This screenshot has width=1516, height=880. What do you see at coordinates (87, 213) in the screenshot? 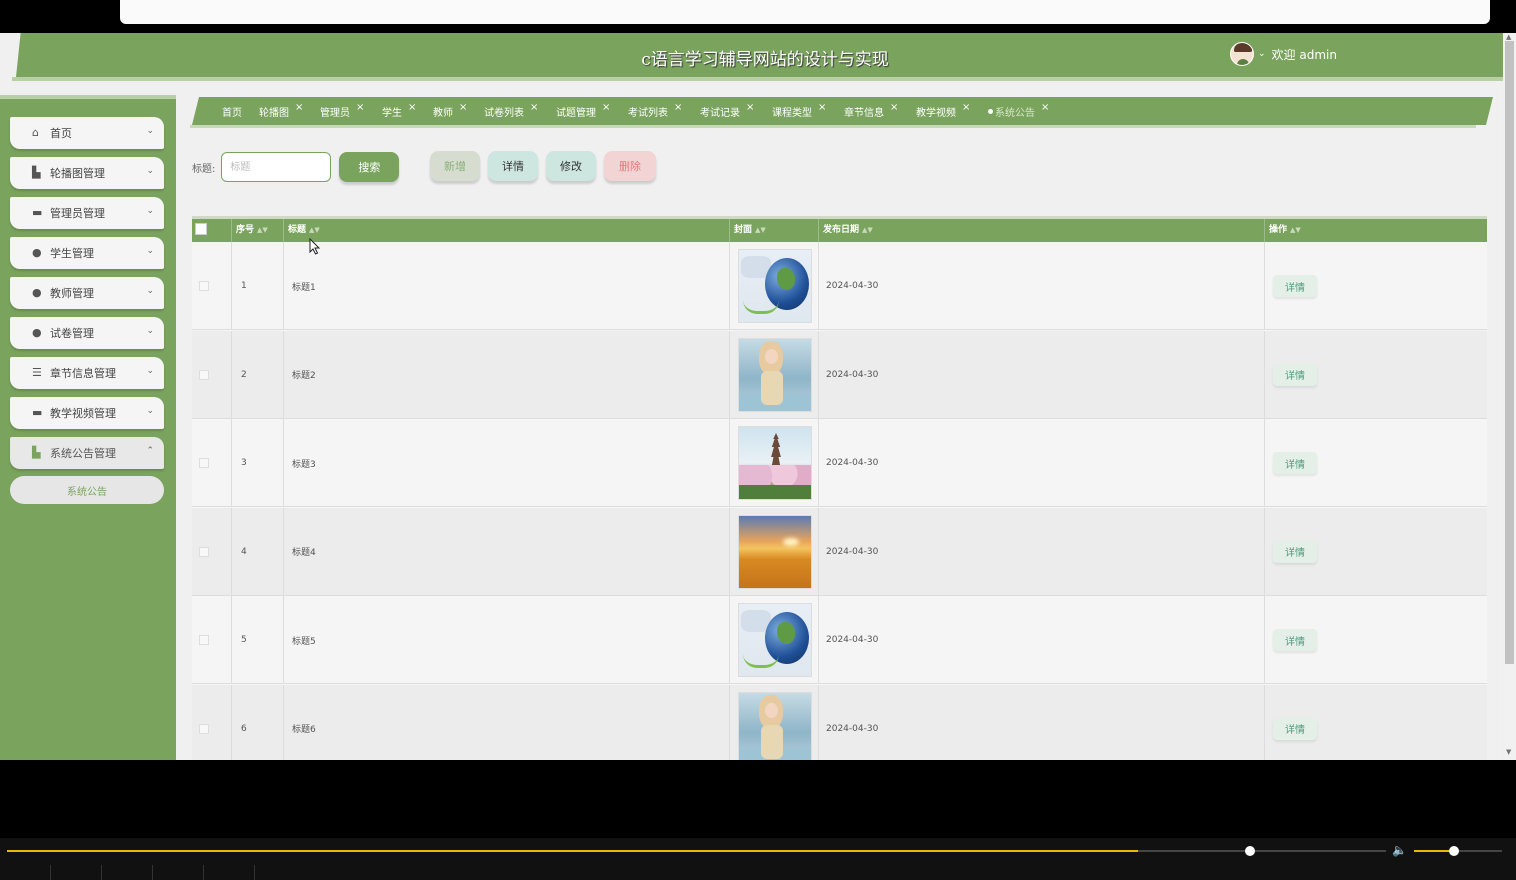
I see `sidebar-item-admin: ▬ 管理员管理 ⌄` at bounding box center [87, 213].